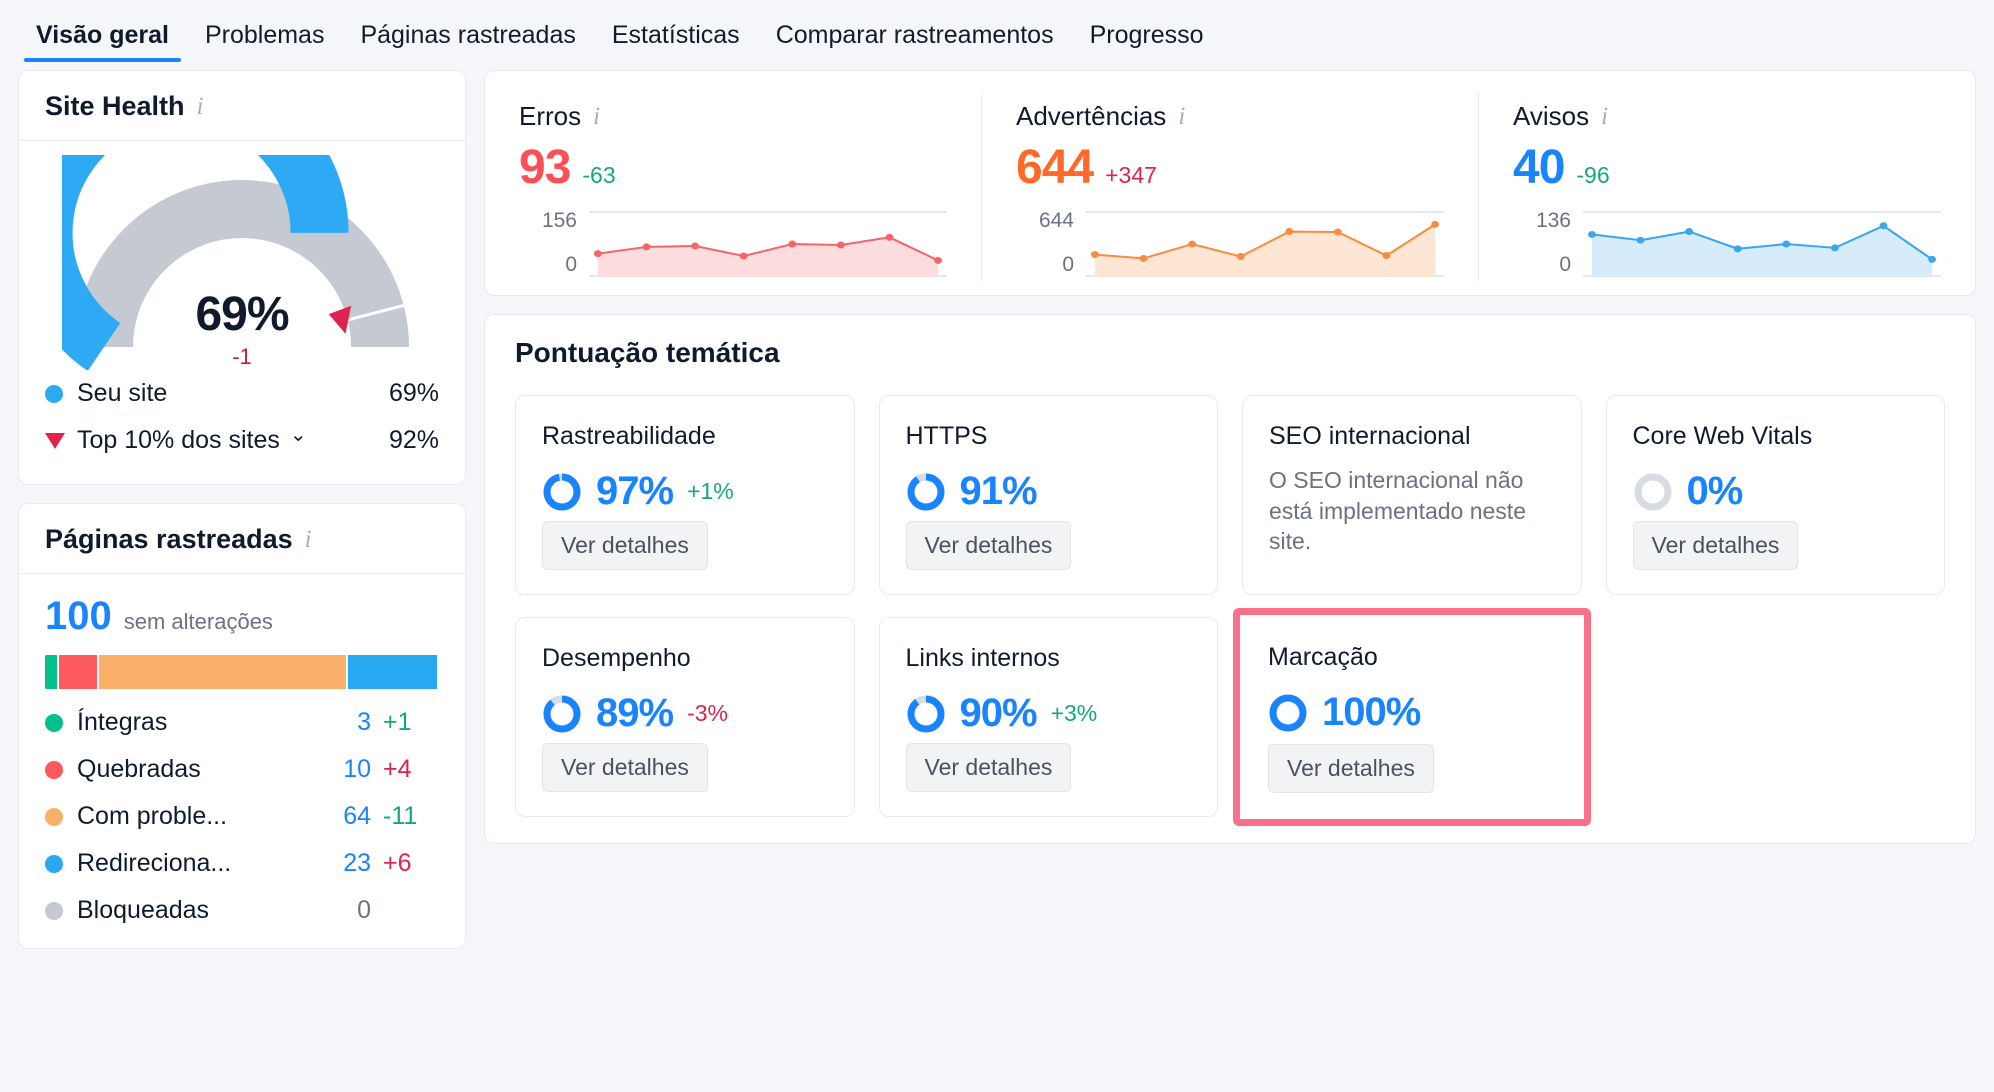 Image resolution: width=1994 pixels, height=1092 pixels. Describe the element at coordinates (115, 106) in the screenshot. I see `site-health-title: Site Health` at that location.